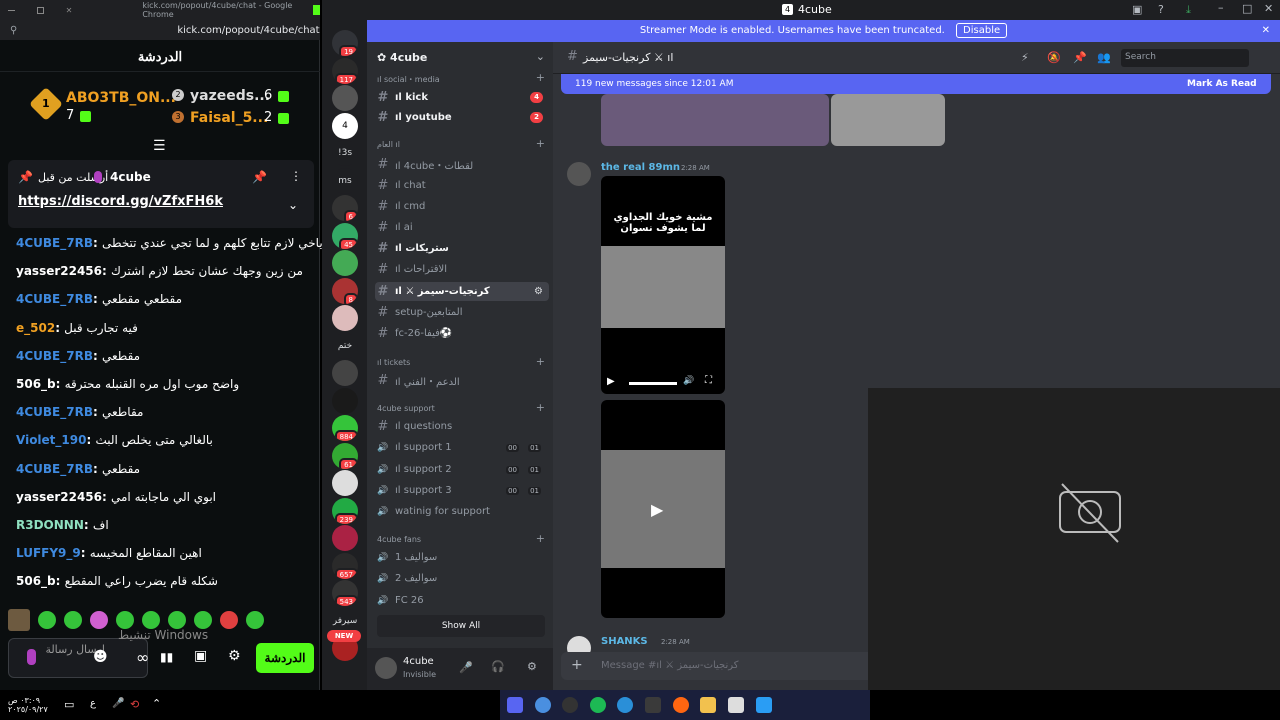  I want to click on channel-item: # ıl ai, so click(462, 227).